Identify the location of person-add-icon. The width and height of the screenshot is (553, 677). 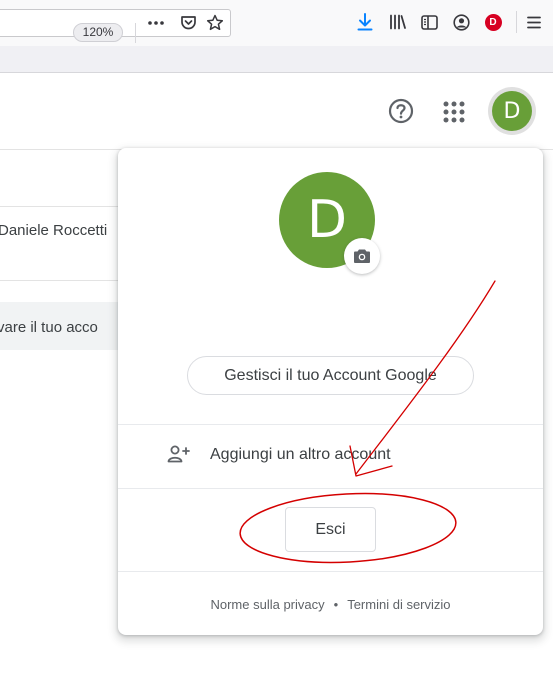
(179, 456).